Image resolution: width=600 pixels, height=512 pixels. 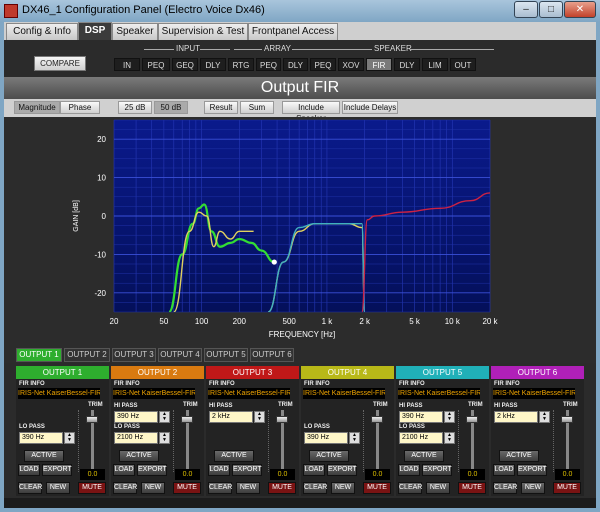 I want to click on tab-dsp: DSP, so click(x=95, y=31).